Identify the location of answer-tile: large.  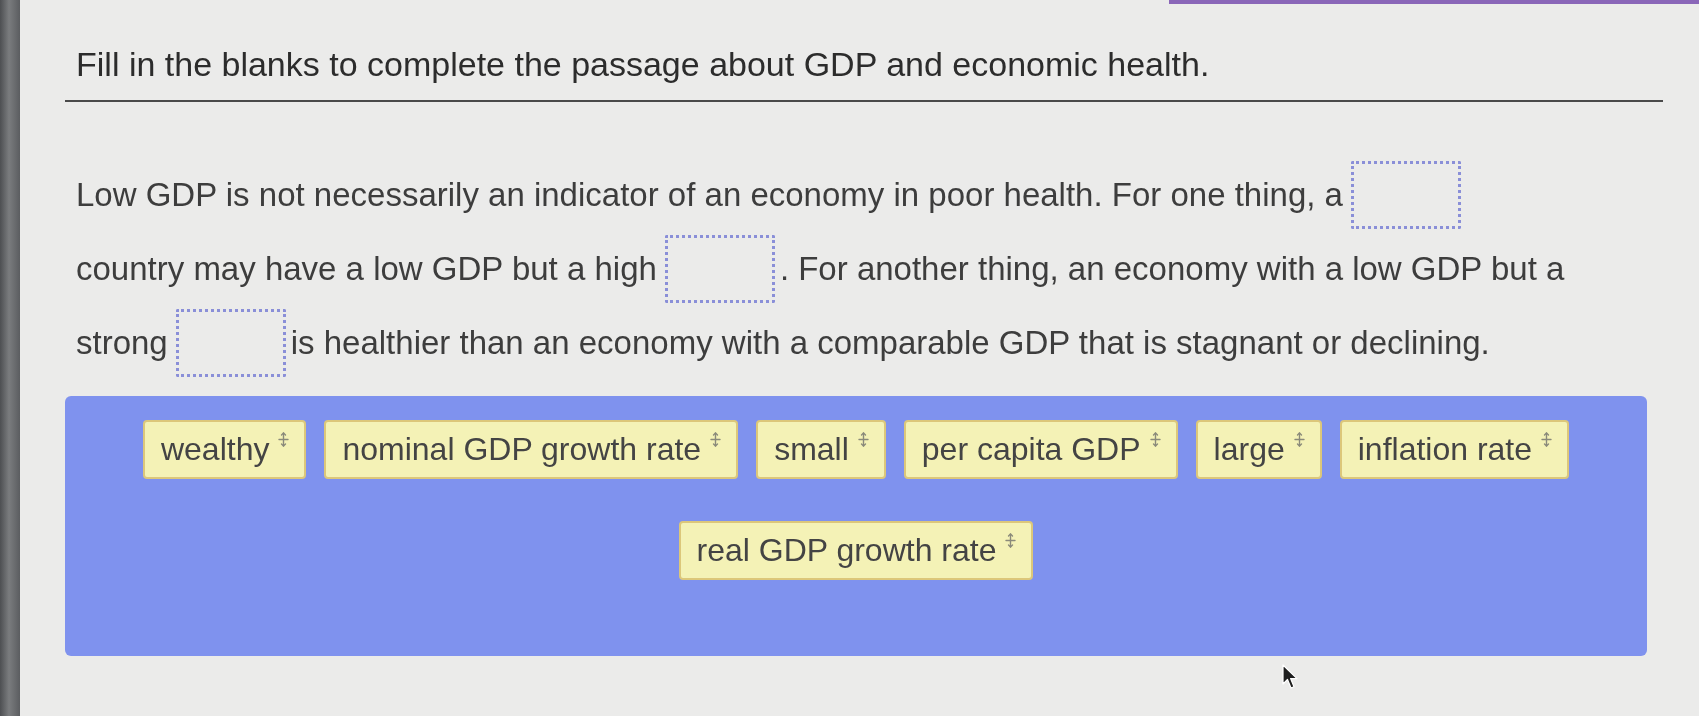
(1258, 449).